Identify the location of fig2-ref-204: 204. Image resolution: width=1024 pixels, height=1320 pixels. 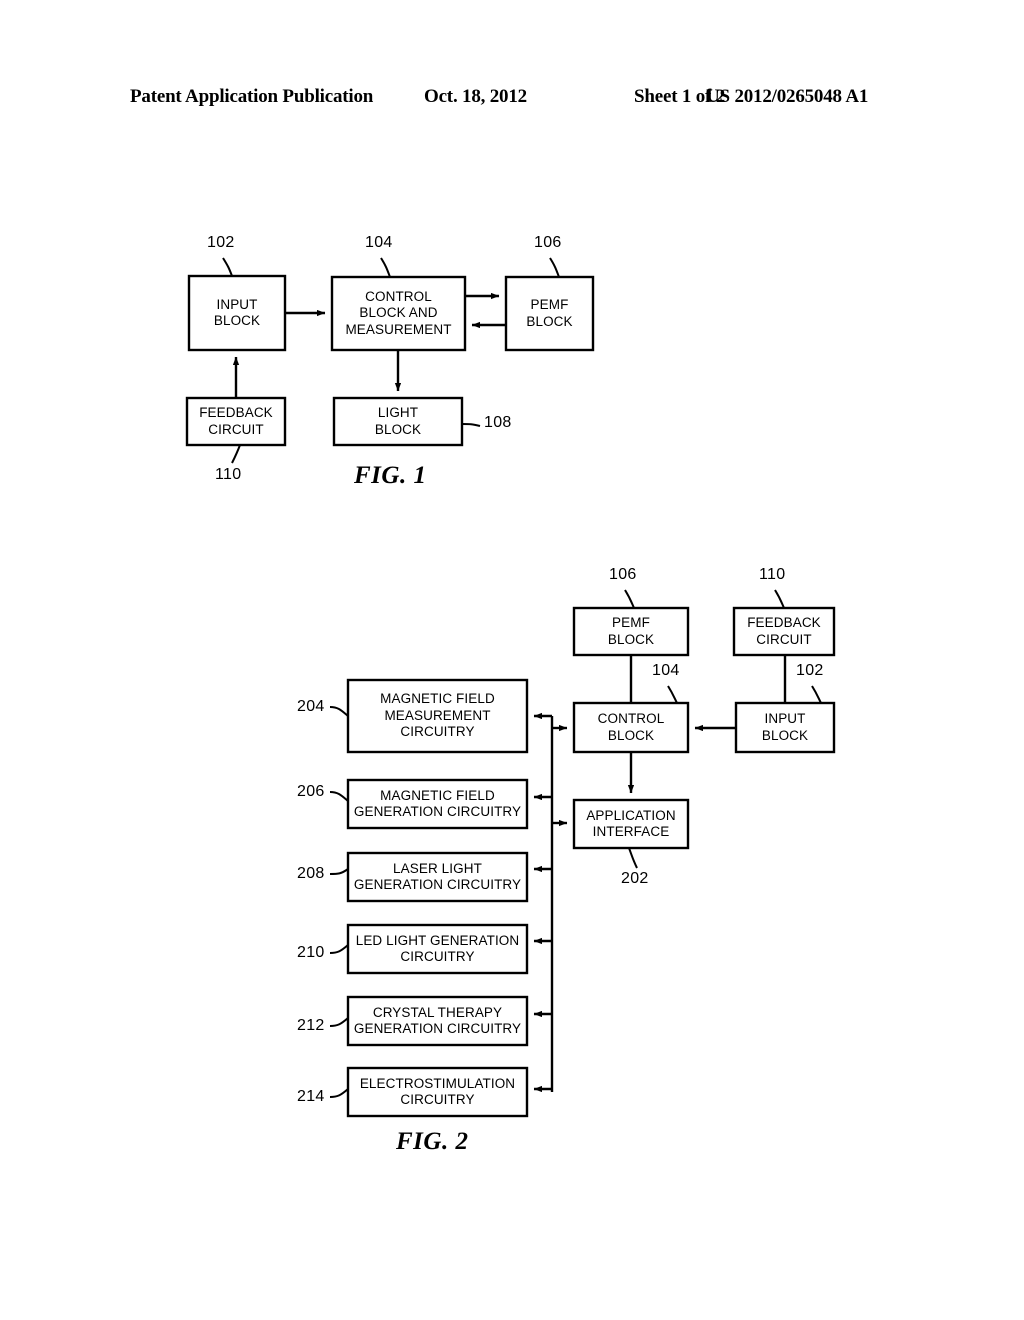
(311, 706).